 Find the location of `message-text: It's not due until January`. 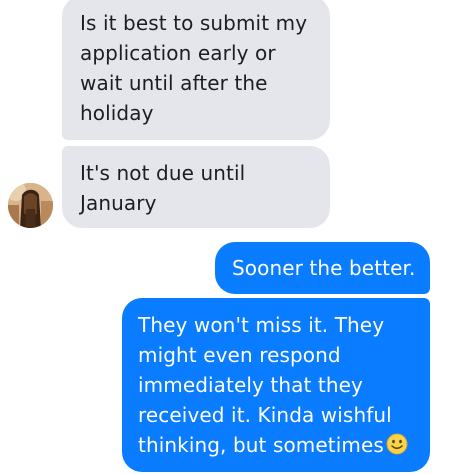

message-text: It's not due until January is located at coordinates (163, 188).